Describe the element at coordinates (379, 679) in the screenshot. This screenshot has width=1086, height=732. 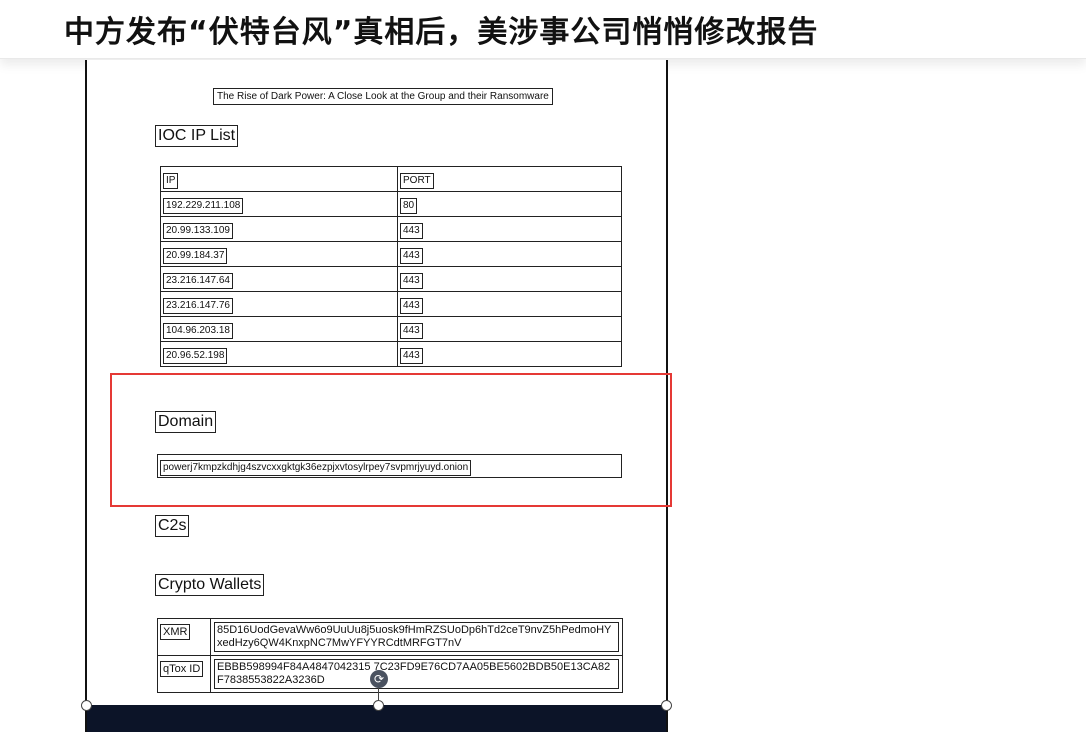
I see `rotate-icon: ⟳` at that location.